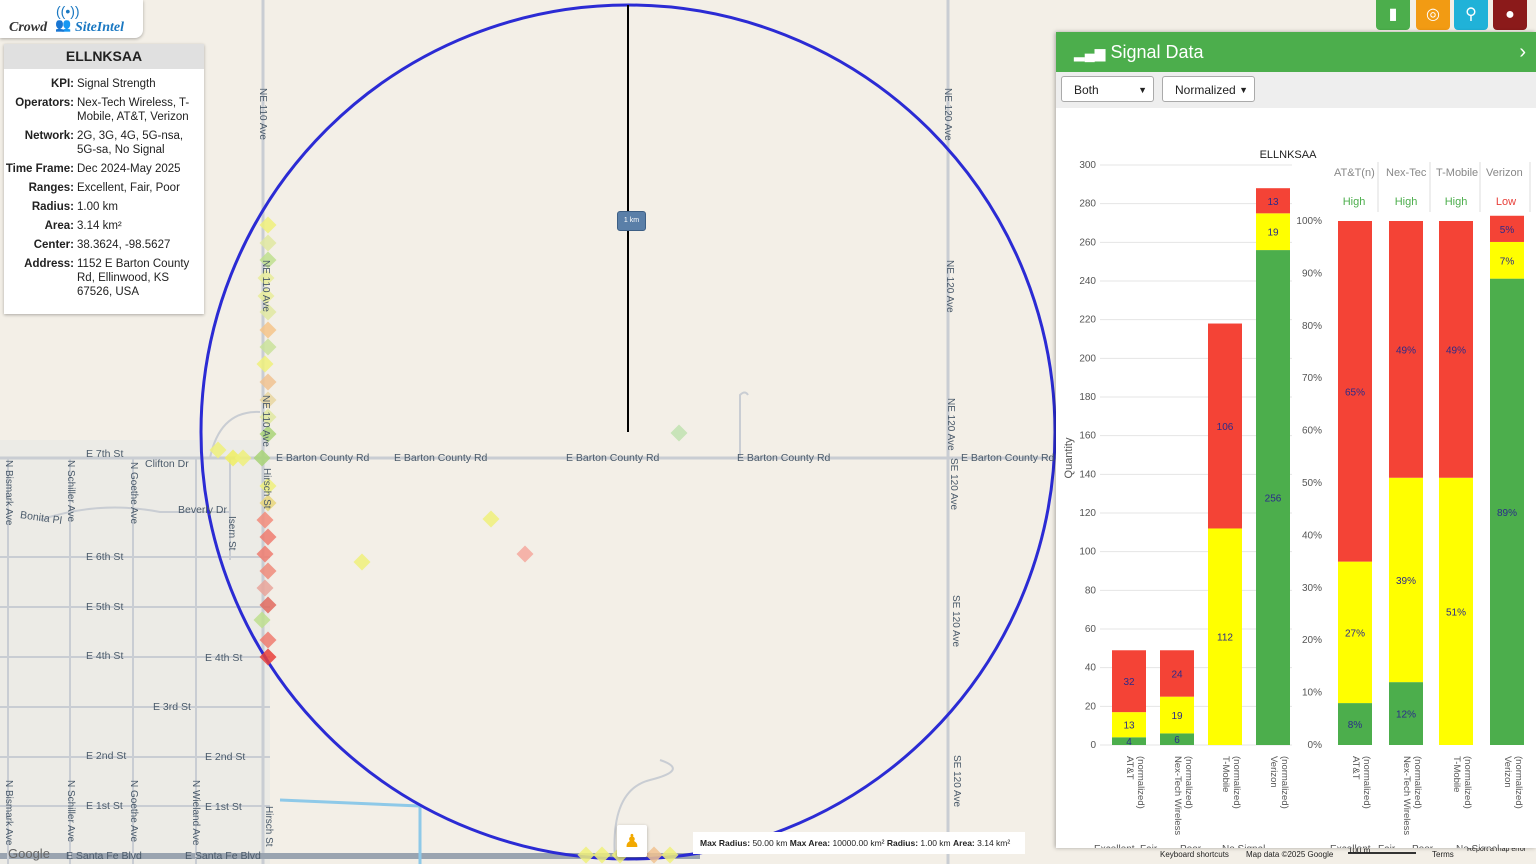  What do you see at coordinates (1312, 378) in the screenshot?
I see `y-tick-label: 70%` at bounding box center [1312, 378].